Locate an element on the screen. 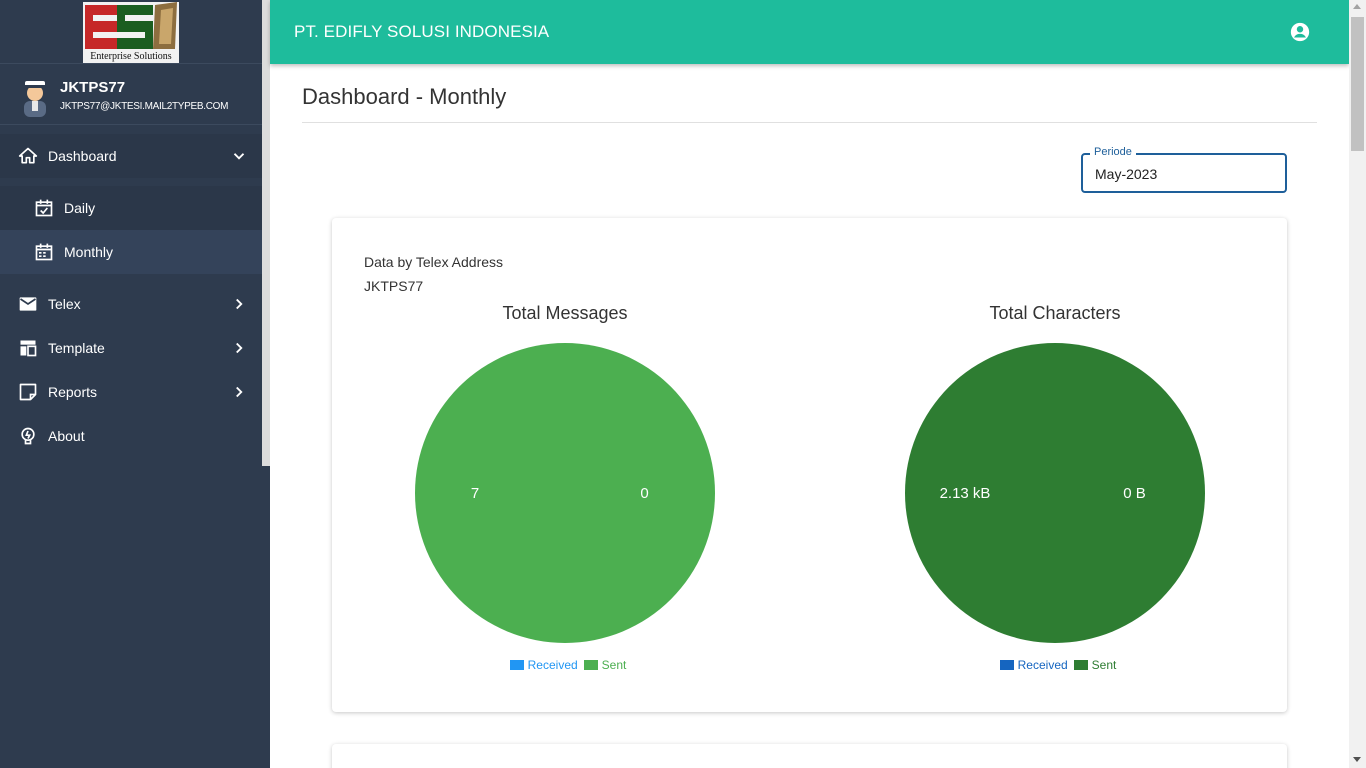  page-title: Dashboard - Monthly is located at coordinates (404, 96).